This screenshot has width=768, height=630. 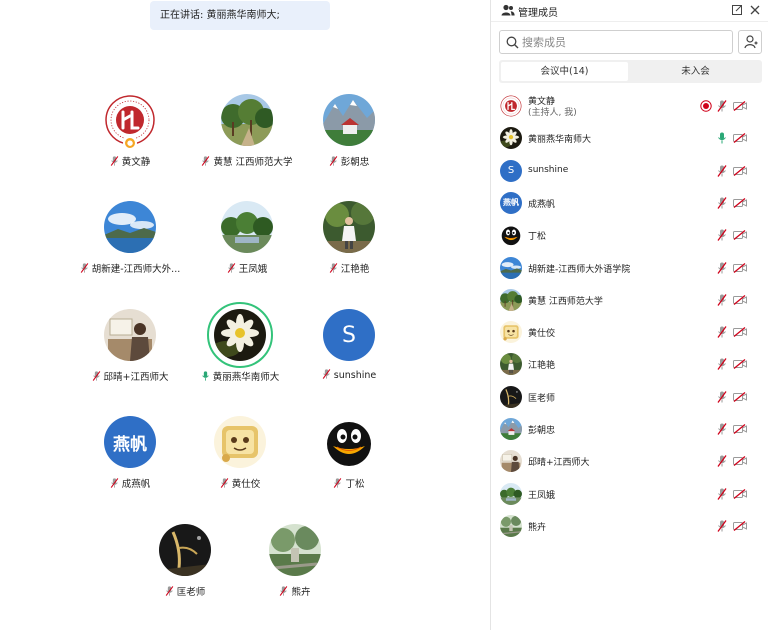 What do you see at coordinates (629, 300) in the screenshot?
I see `member-row: 黄慧 江西师范大学` at bounding box center [629, 300].